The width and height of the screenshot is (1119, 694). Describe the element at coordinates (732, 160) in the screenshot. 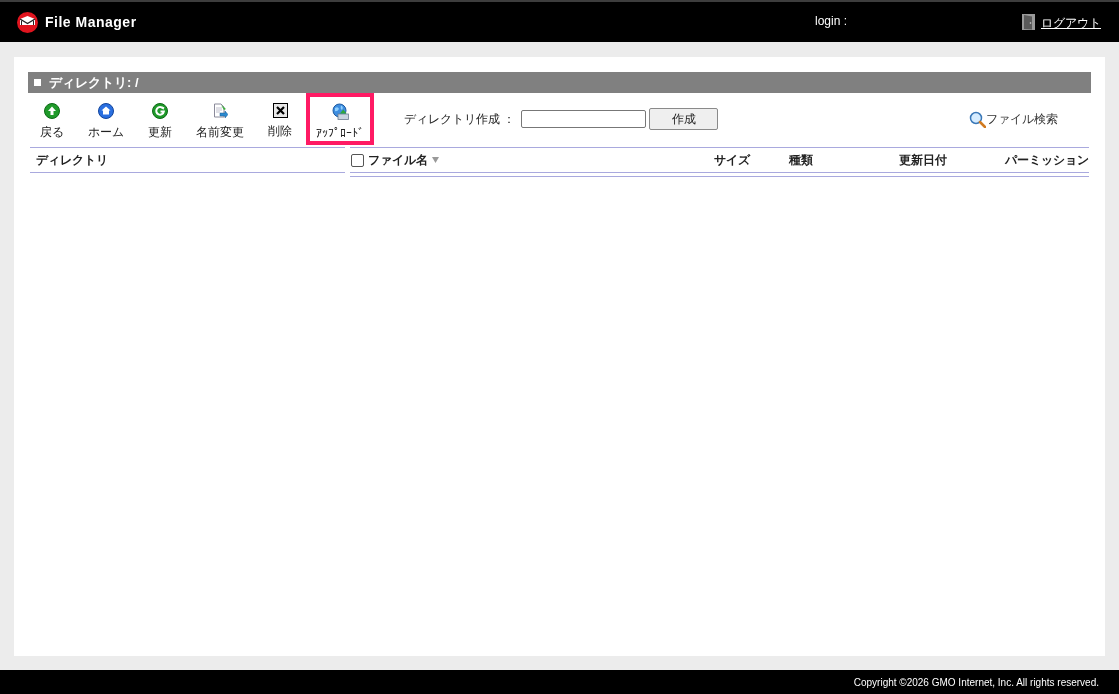

I see `column-header: サイズ` at that location.